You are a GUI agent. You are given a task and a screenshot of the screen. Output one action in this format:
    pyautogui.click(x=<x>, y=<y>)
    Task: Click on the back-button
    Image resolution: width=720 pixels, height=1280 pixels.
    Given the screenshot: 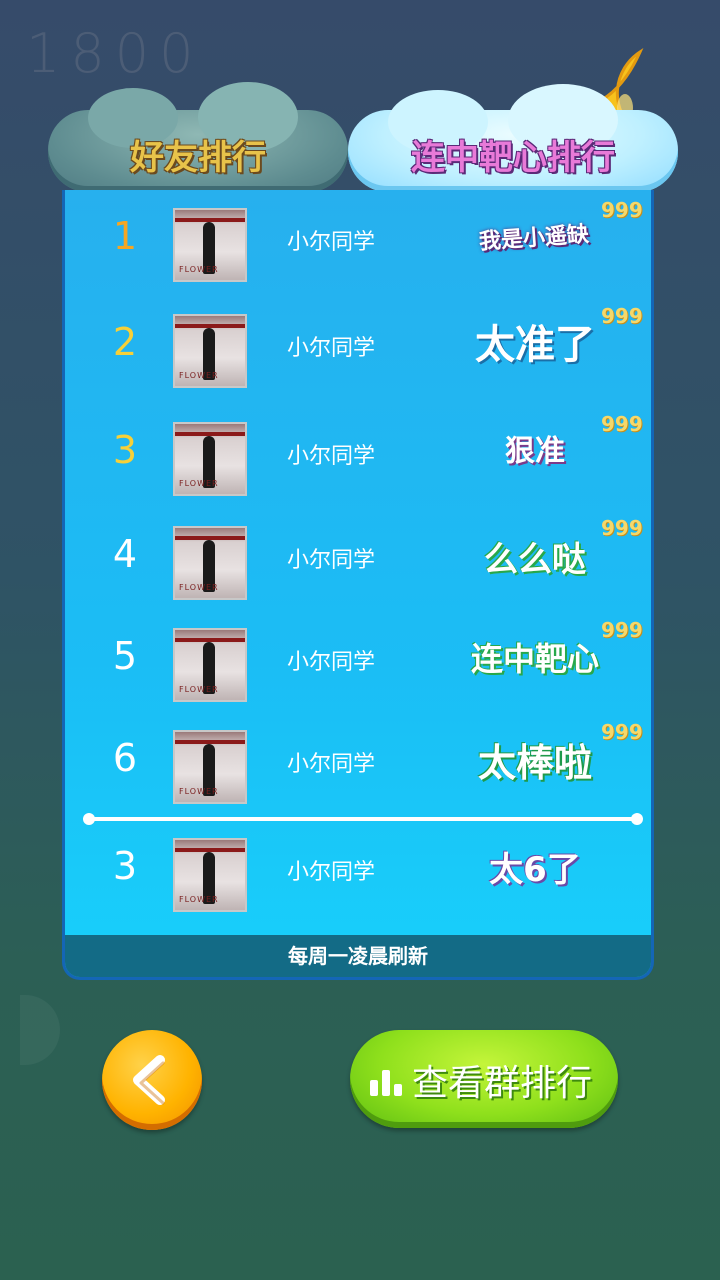 What is the action you would take?
    pyautogui.click(x=152, y=1080)
    